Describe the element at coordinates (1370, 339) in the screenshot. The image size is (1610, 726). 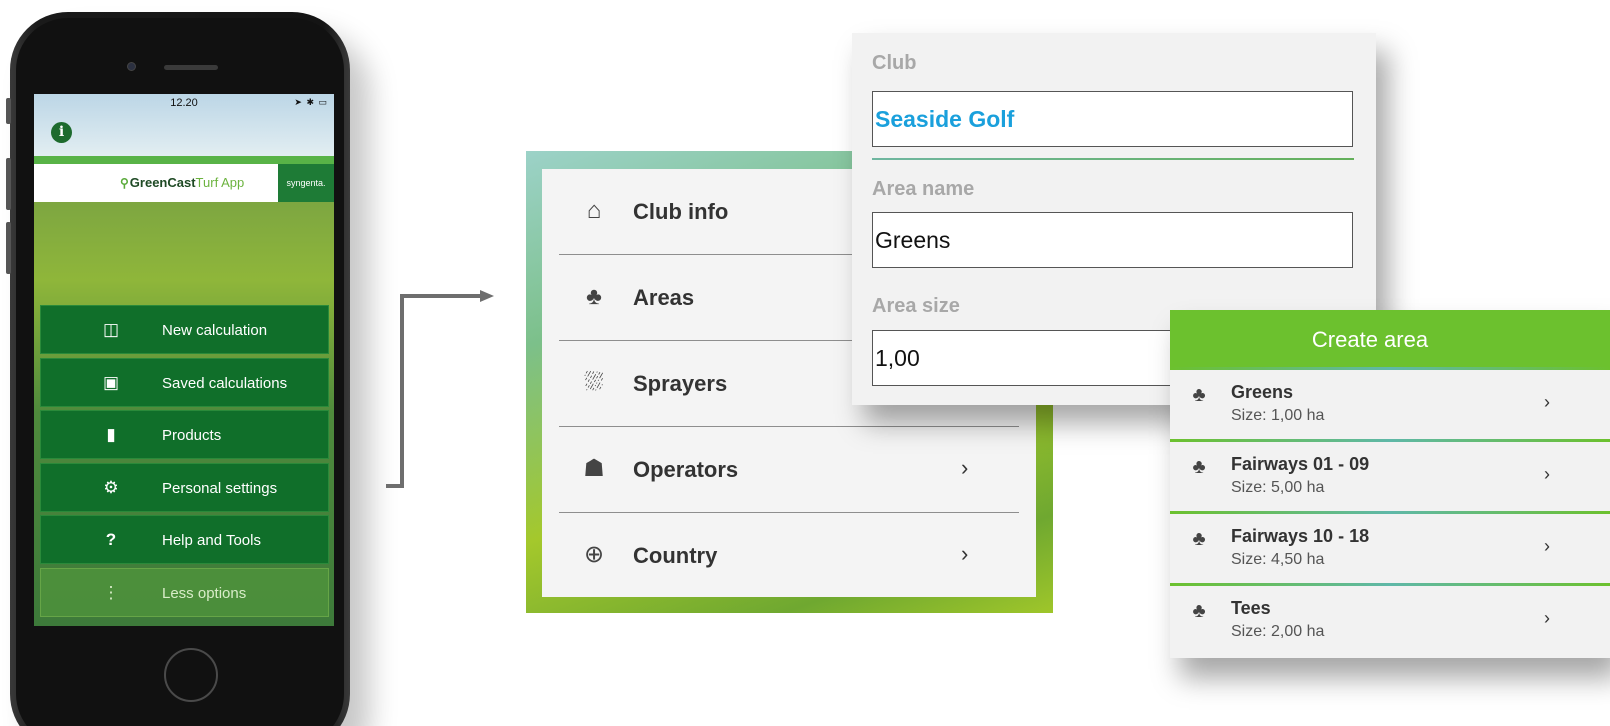
I see `create-area-title: Create area` at that location.